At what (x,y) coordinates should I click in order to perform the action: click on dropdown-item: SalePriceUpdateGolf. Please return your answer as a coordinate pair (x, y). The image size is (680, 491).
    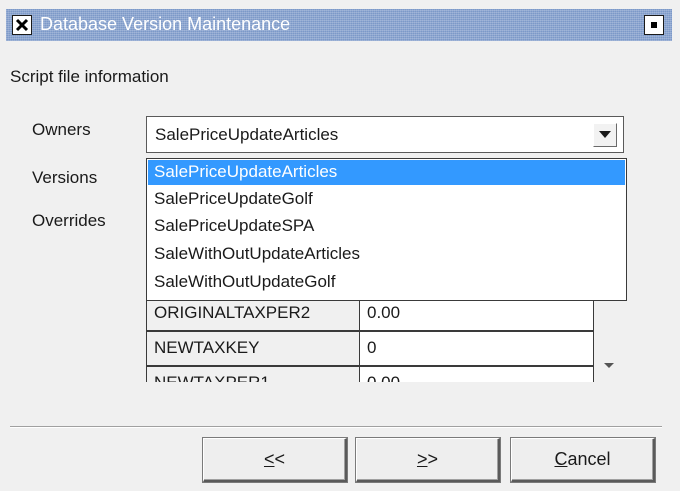
    Looking at the image, I should click on (386, 199).